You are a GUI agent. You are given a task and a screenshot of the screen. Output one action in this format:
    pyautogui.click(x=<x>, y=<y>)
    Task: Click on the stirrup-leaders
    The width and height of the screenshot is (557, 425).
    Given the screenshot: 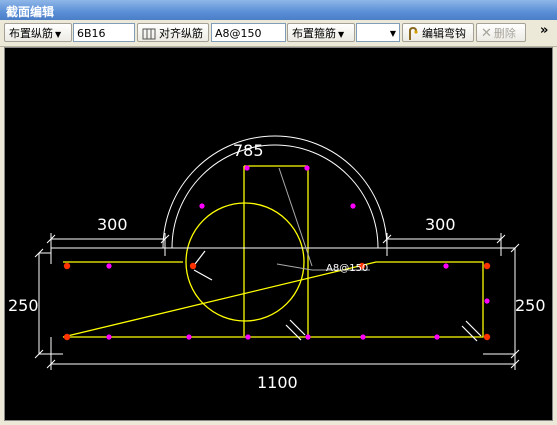 What is the action you would take?
    pyautogui.click(x=323, y=219)
    